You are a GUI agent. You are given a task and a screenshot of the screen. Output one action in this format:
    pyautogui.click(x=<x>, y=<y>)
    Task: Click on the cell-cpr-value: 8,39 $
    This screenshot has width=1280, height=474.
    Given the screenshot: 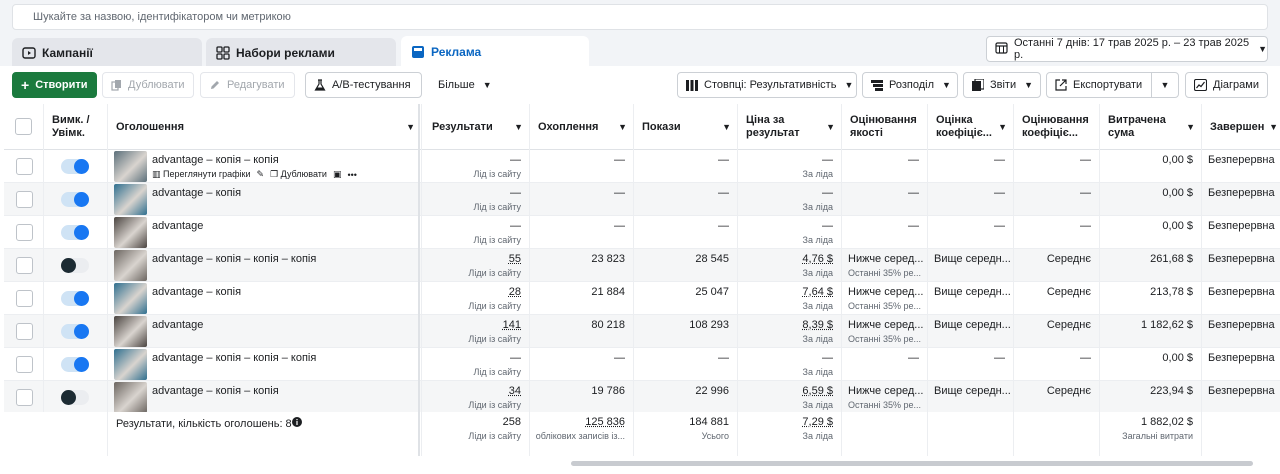 What is the action you would take?
    pyautogui.click(x=817, y=325)
    